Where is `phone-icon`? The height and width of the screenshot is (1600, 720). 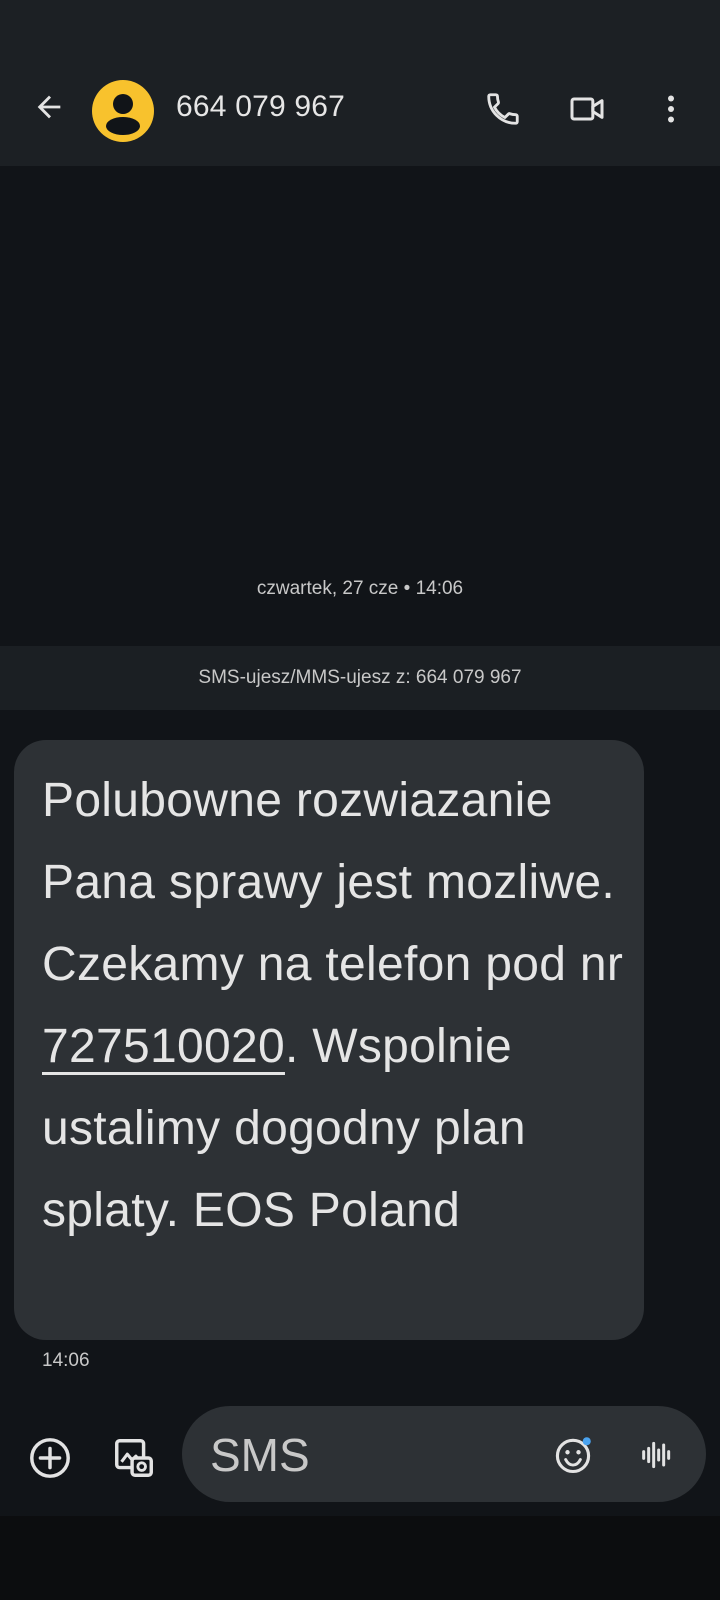 phone-icon is located at coordinates (503, 109).